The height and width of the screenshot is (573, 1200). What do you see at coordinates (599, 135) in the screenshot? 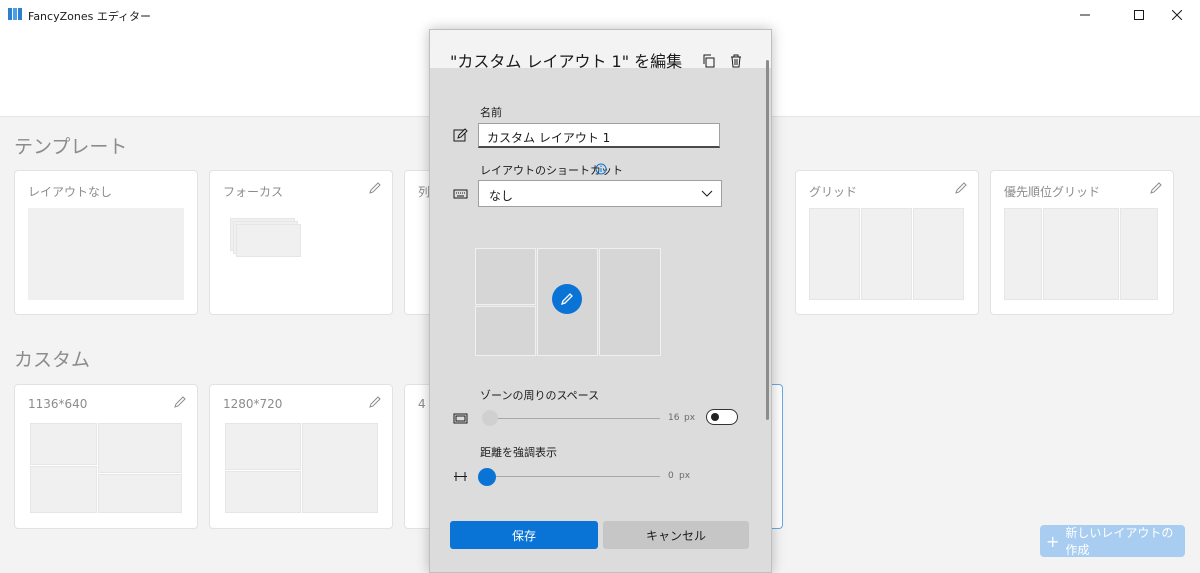
I see `layout-name-input: カスタム レイアウト 1` at bounding box center [599, 135].